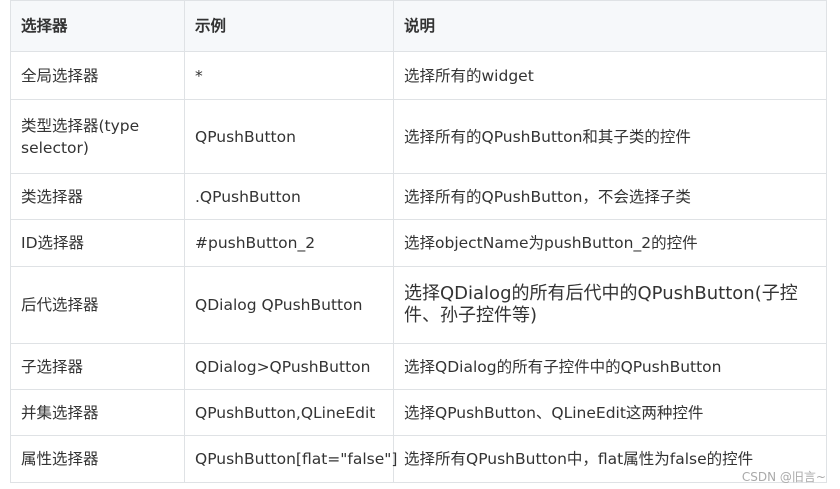 The width and height of the screenshot is (840, 489). What do you see at coordinates (289, 243) in the screenshot?
I see `cell-example: #pushButton_2` at bounding box center [289, 243].